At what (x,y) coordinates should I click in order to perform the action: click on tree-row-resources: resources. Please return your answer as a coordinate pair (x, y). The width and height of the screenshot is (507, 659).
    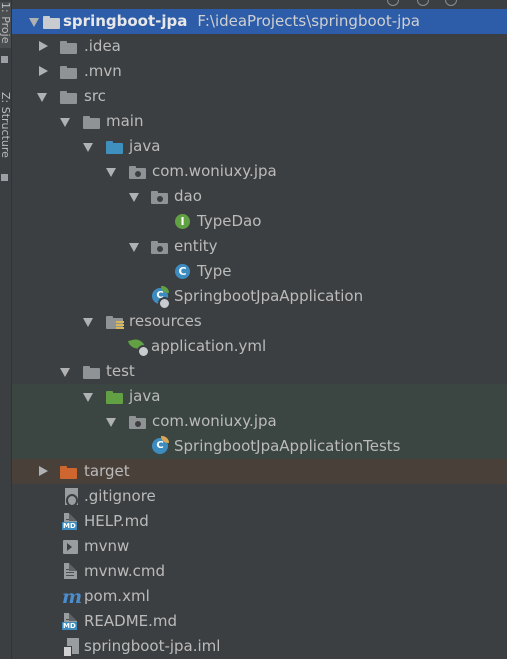
    Looking at the image, I should click on (259, 321).